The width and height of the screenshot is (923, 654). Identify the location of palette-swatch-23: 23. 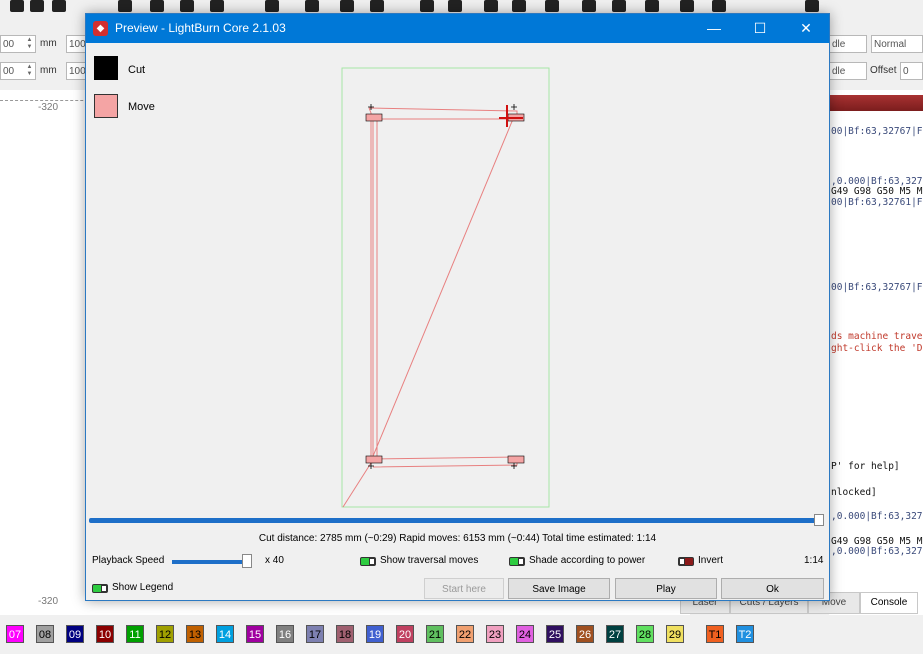
(495, 634).